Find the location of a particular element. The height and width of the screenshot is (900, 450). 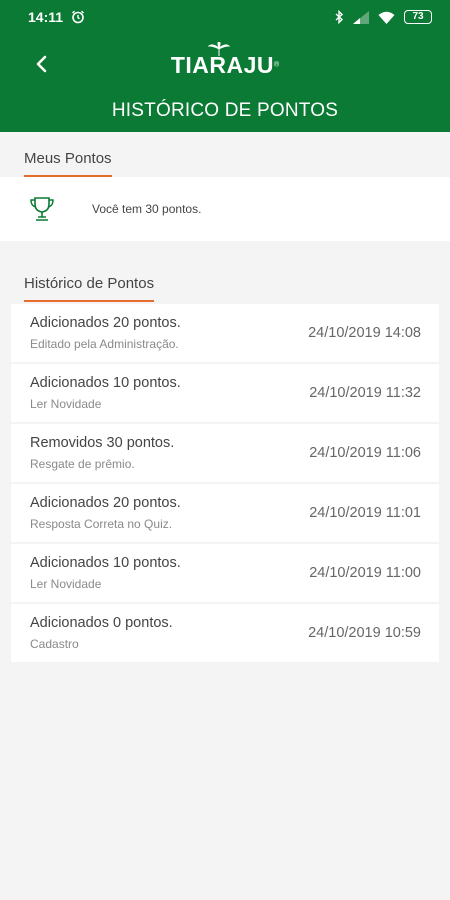

history-item-date: 24/10/2019 11:01 is located at coordinates (365, 513).